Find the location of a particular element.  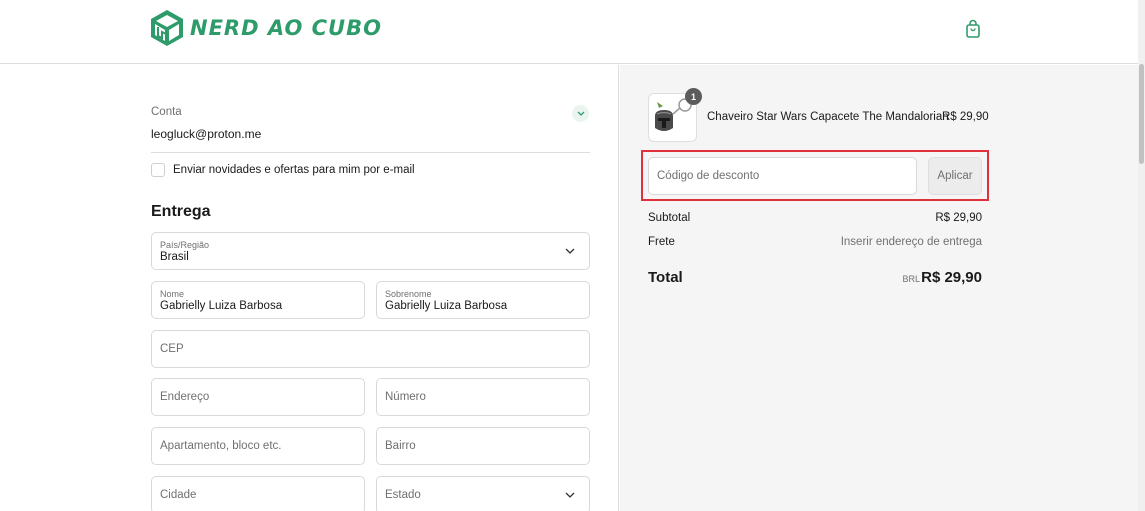

account-label: Conta is located at coordinates (166, 112).